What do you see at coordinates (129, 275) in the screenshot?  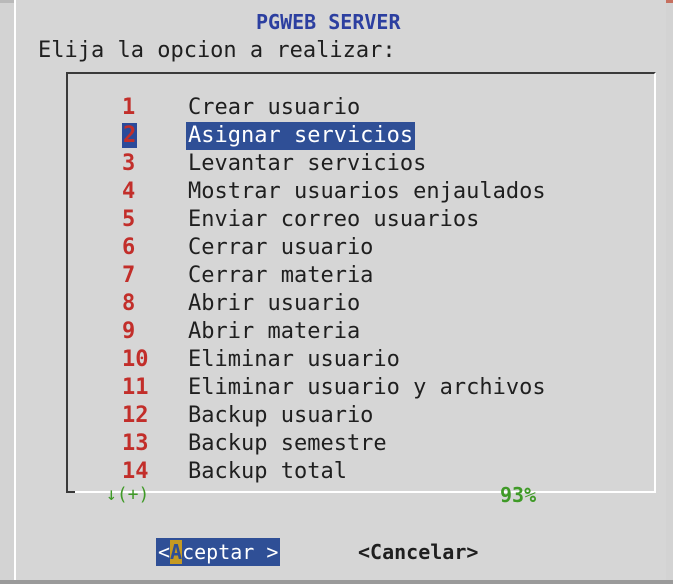 I see `menu-item-key: 7` at bounding box center [129, 275].